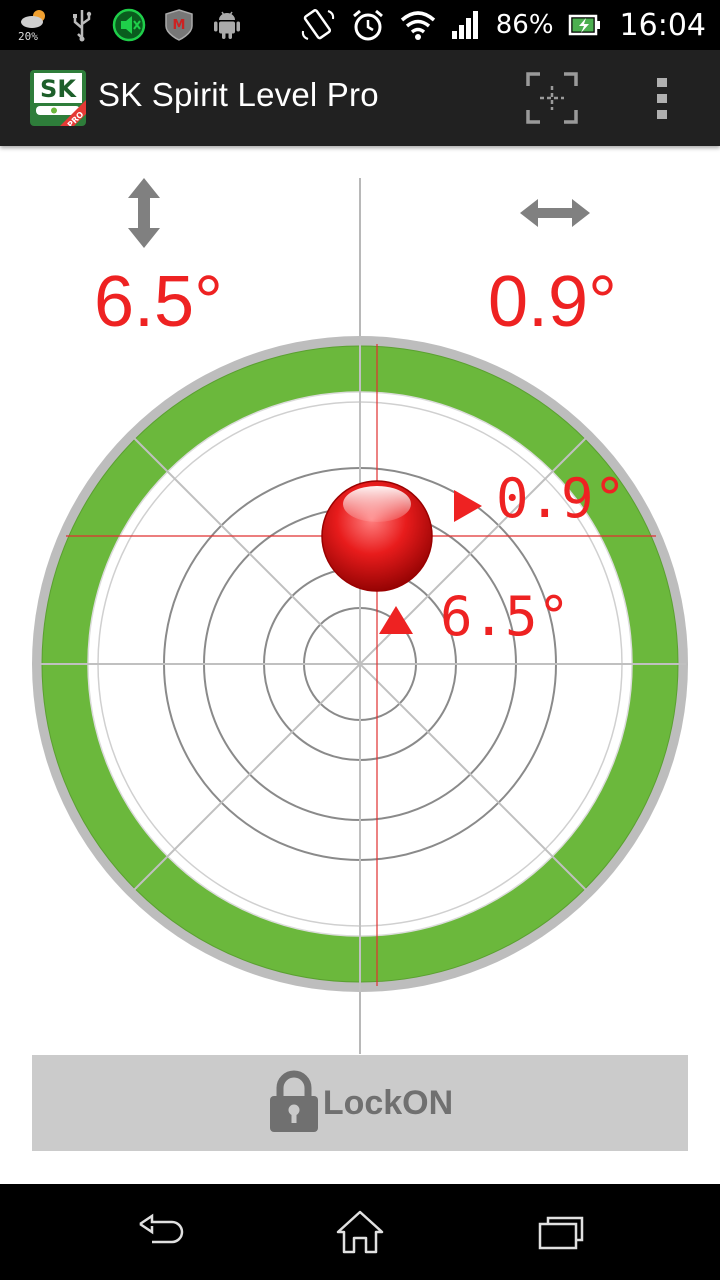 The height and width of the screenshot is (1280, 720). What do you see at coordinates (552, 98) in the screenshot?
I see `calibrate-crosshair-icon` at bounding box center [552, 98].